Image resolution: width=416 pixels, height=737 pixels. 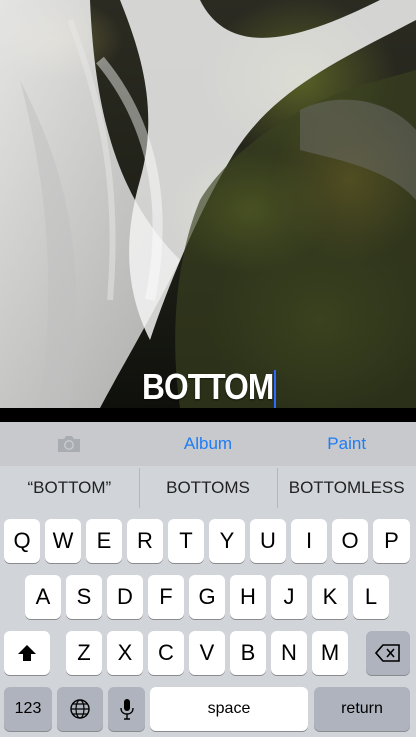 I want to click on key-a: A, so click(x=43, y=597).